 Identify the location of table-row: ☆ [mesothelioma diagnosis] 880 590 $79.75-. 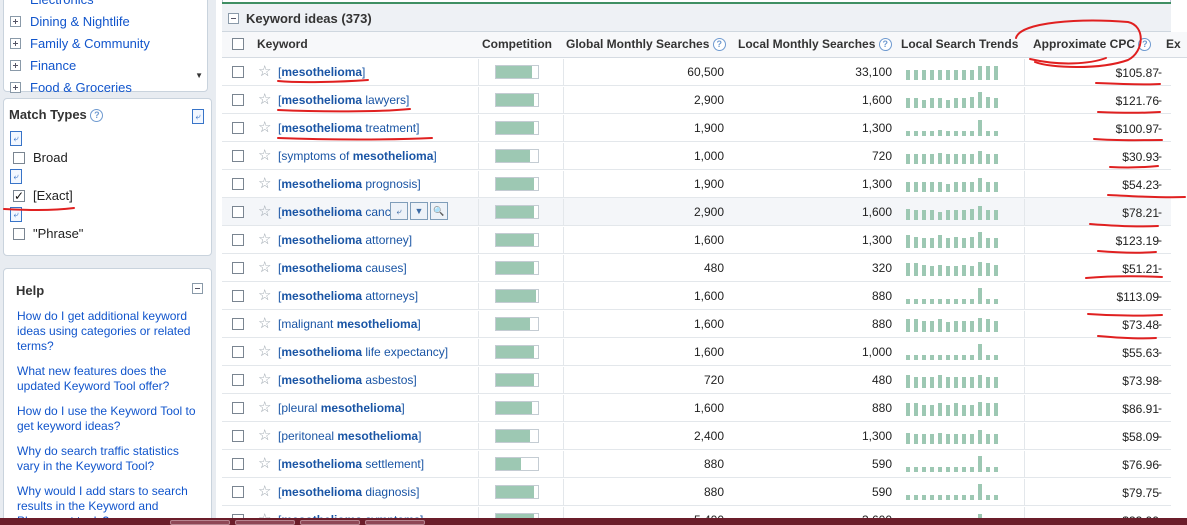
(696, 492).